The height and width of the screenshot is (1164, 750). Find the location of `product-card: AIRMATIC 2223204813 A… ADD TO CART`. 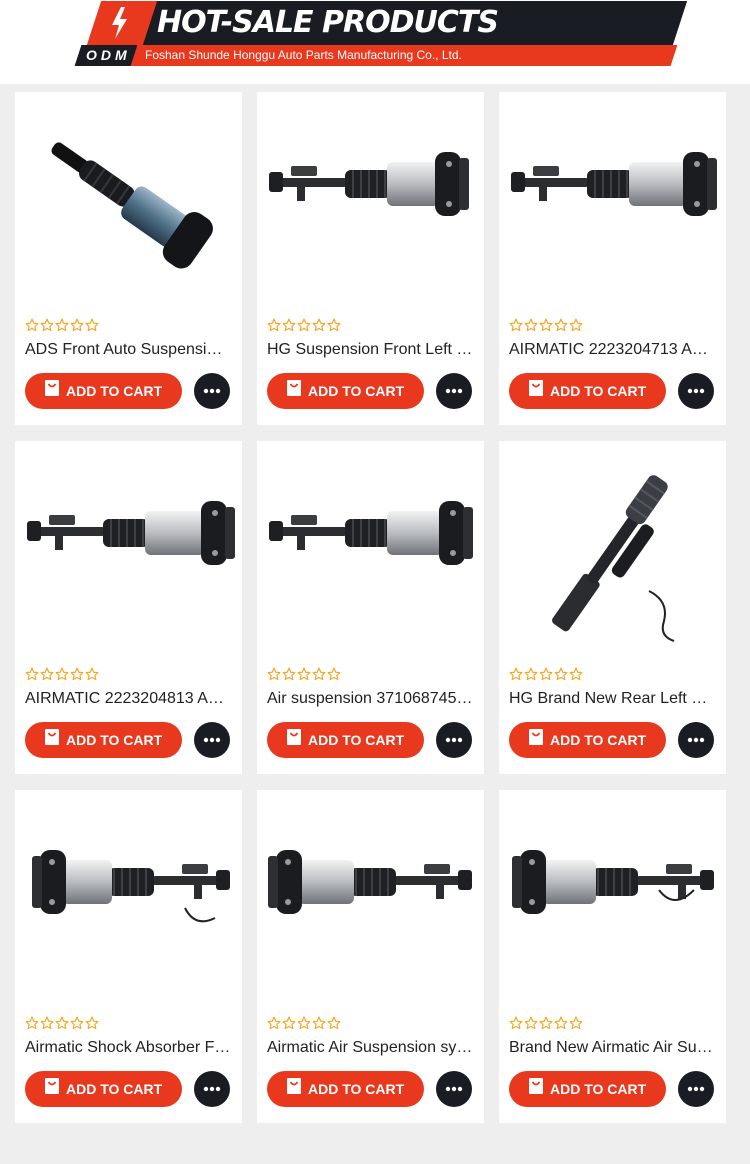

product-card: AIRMATIC 2223204813 A… ADD TO CART is located at coordinates (128, 607).